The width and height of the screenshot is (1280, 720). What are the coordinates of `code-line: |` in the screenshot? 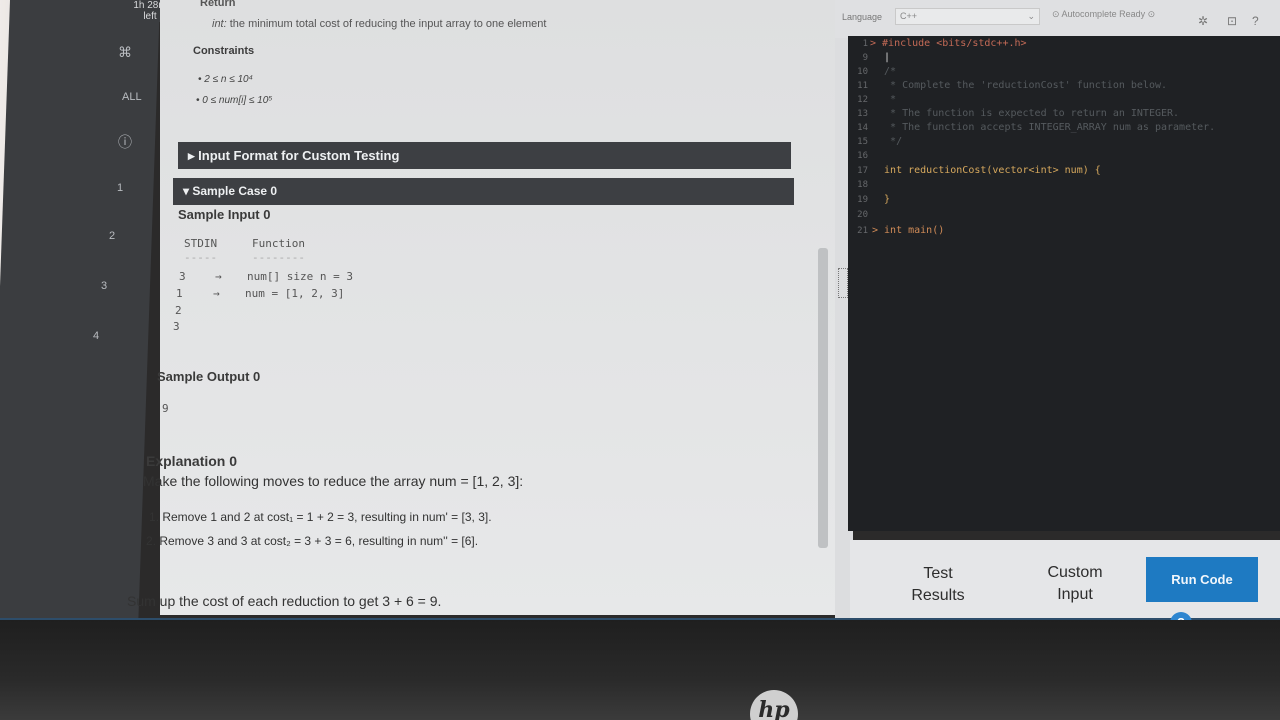 It's located at (881, 57).